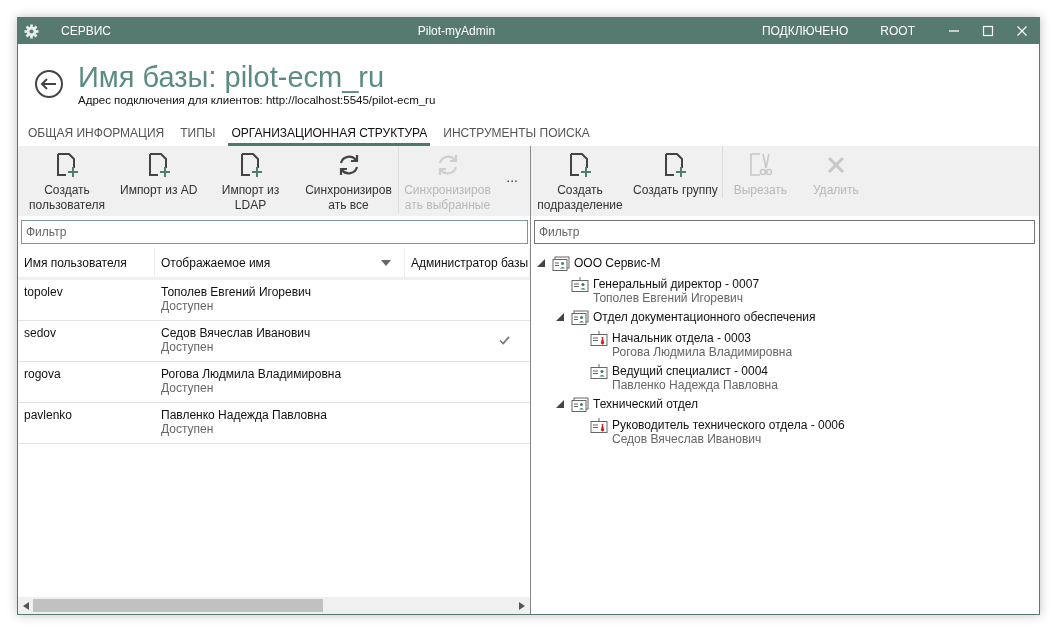 This screenshot has width=1062, height=638. What do you see at coordinates (646, 404) in the screenshot?
I see `tree-item: Технический отдел` at bounding box center [646, 404].